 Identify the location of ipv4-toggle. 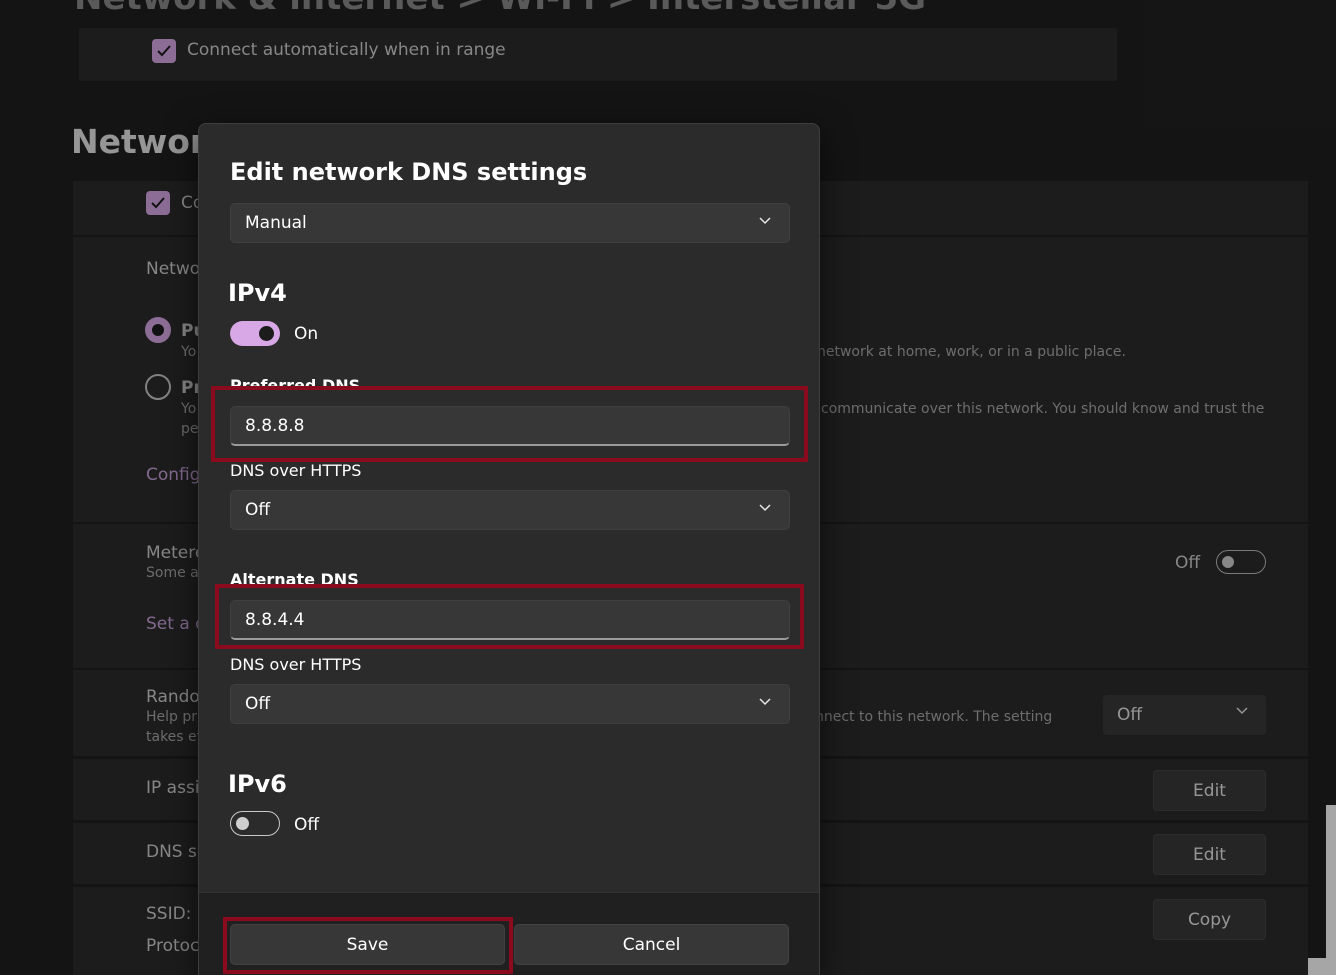
(255, 333).